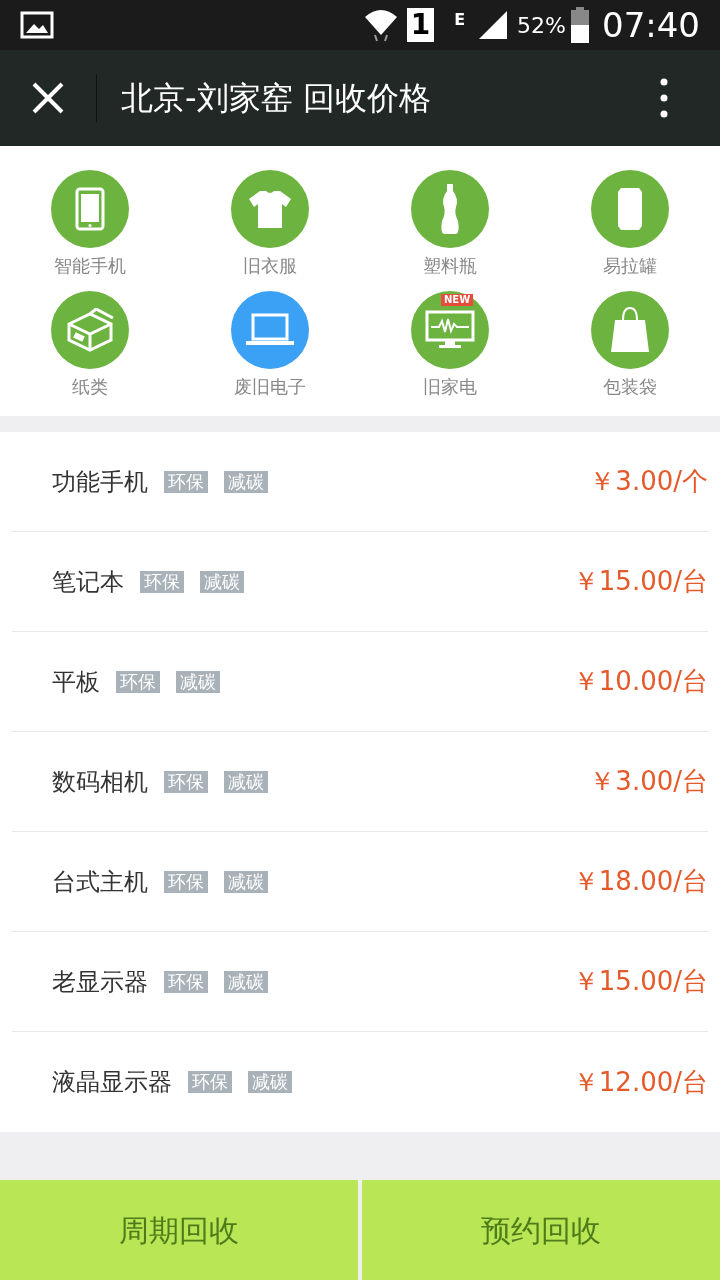  I want to click on category-label: 废旧电子, so click(270, 387).